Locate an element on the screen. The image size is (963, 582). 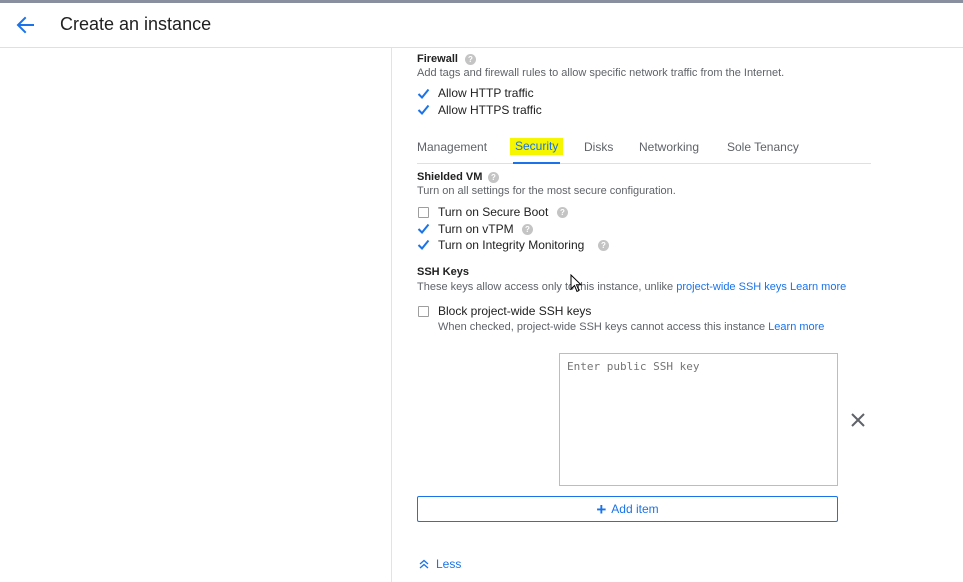
tab-sole-tenancy: Sole Tenancy is located at coordinates (763, 147).